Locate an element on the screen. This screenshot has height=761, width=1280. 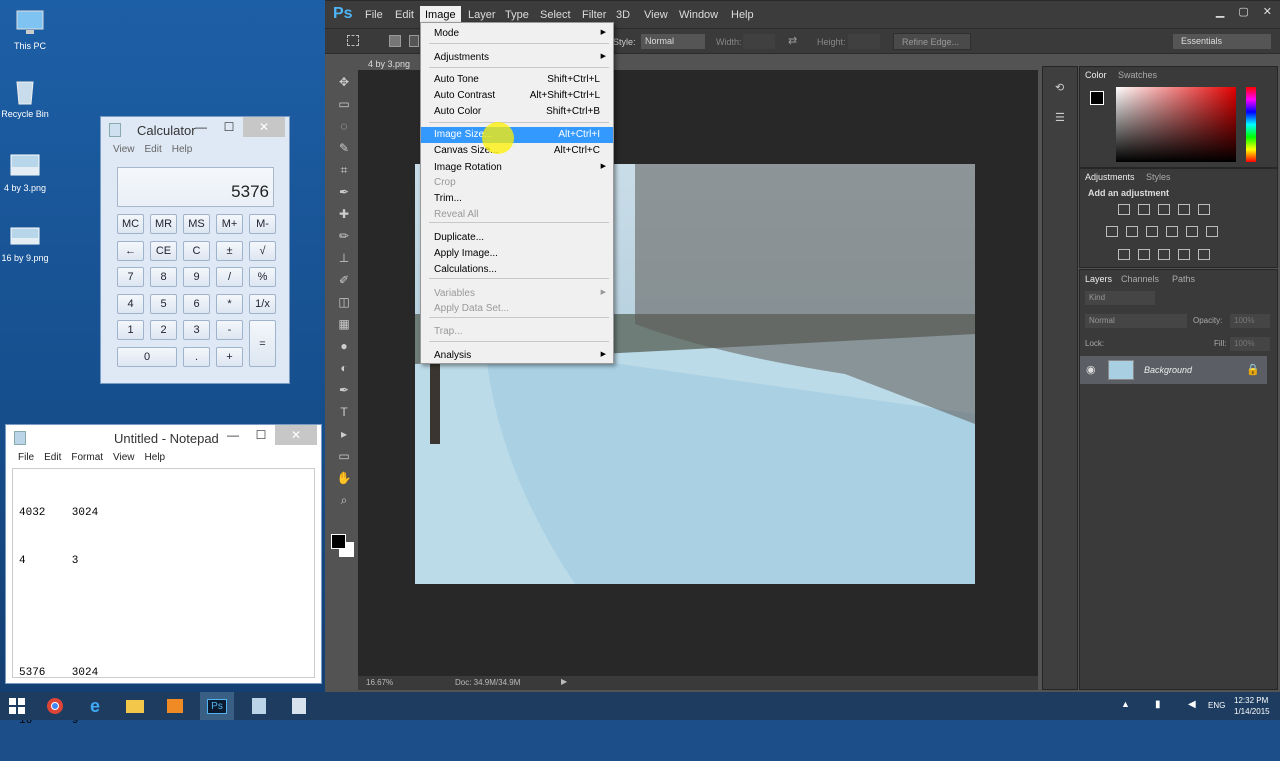
maximize-button: ☐ is located at coordinates (261, 435).